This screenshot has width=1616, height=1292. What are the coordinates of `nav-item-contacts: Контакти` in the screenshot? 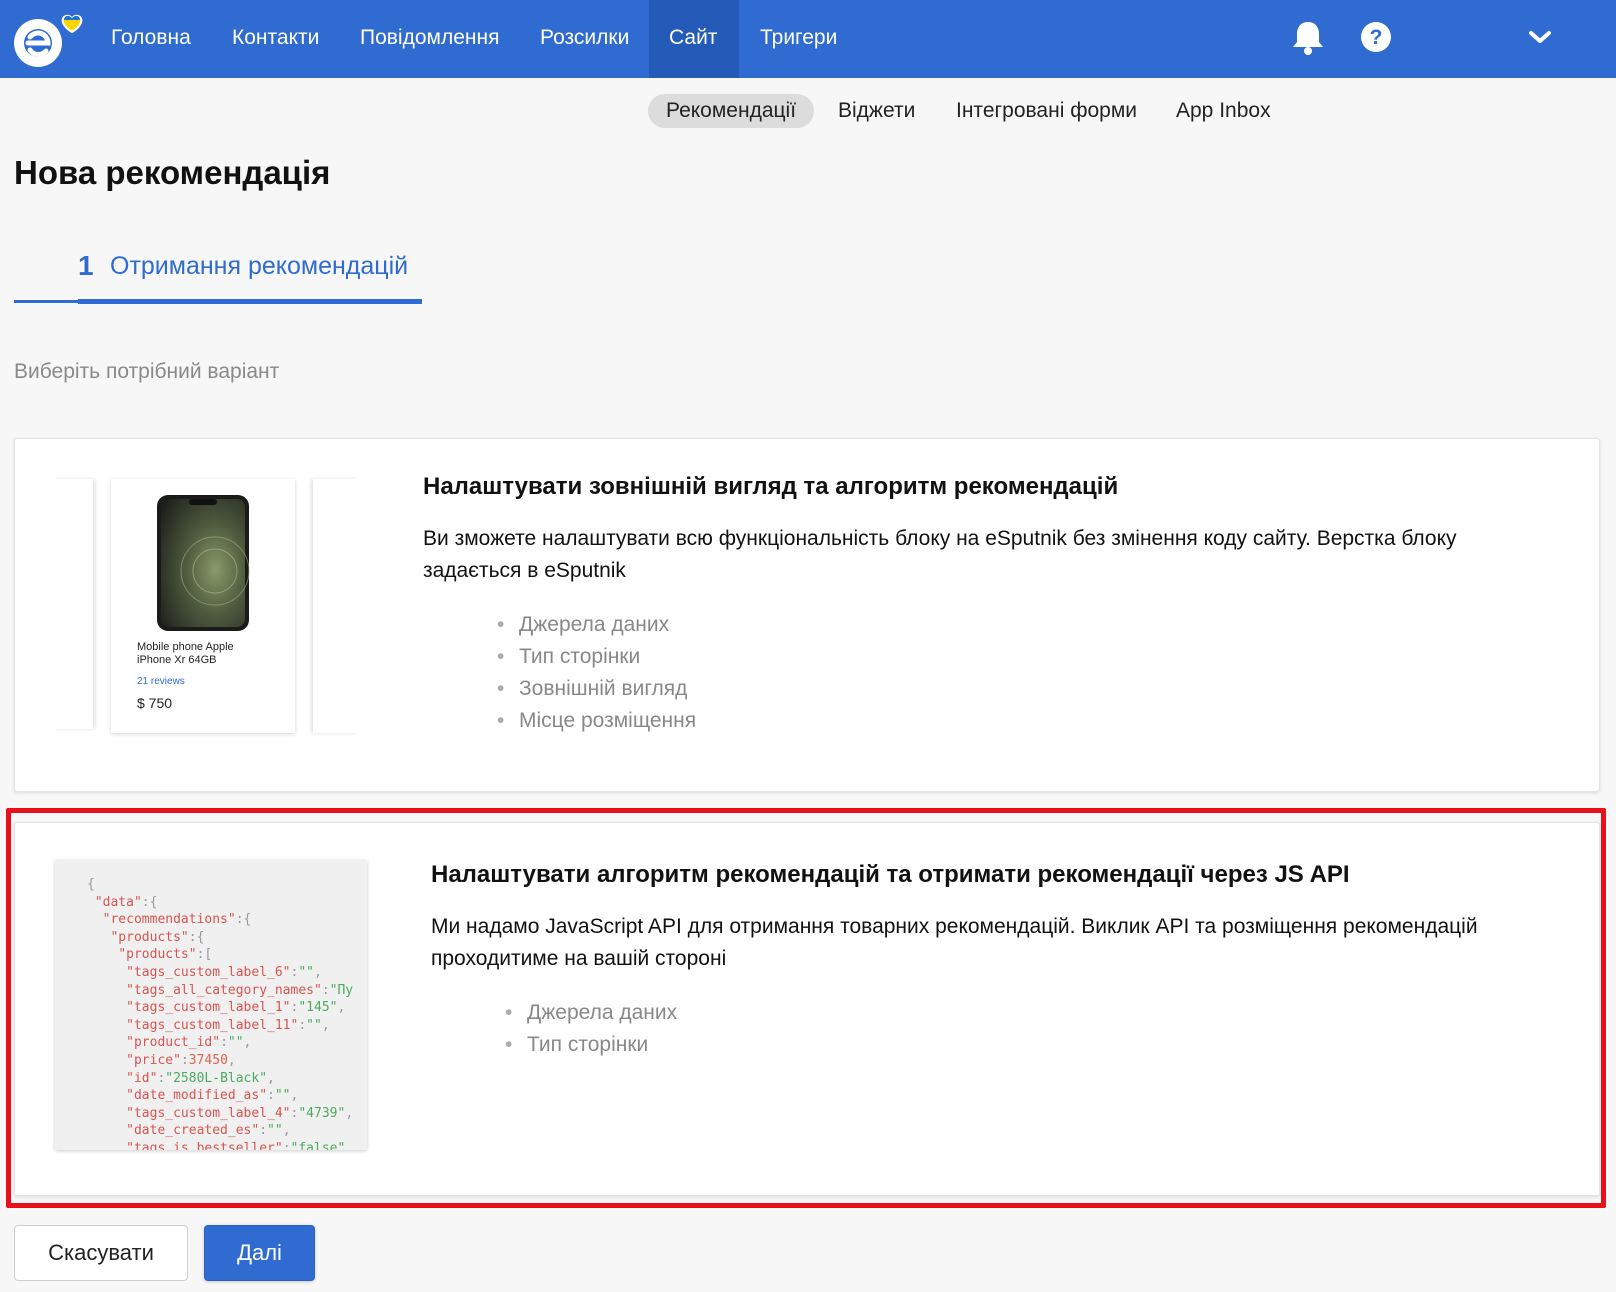 It's located at (275, 39).